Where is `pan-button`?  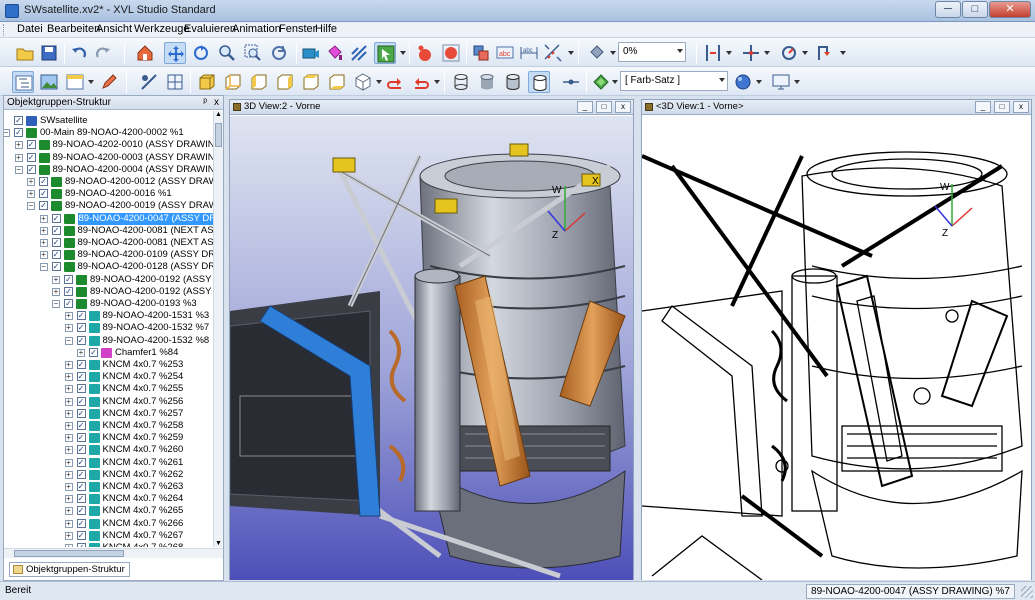
pan-button is located at coordinates (175, 53).